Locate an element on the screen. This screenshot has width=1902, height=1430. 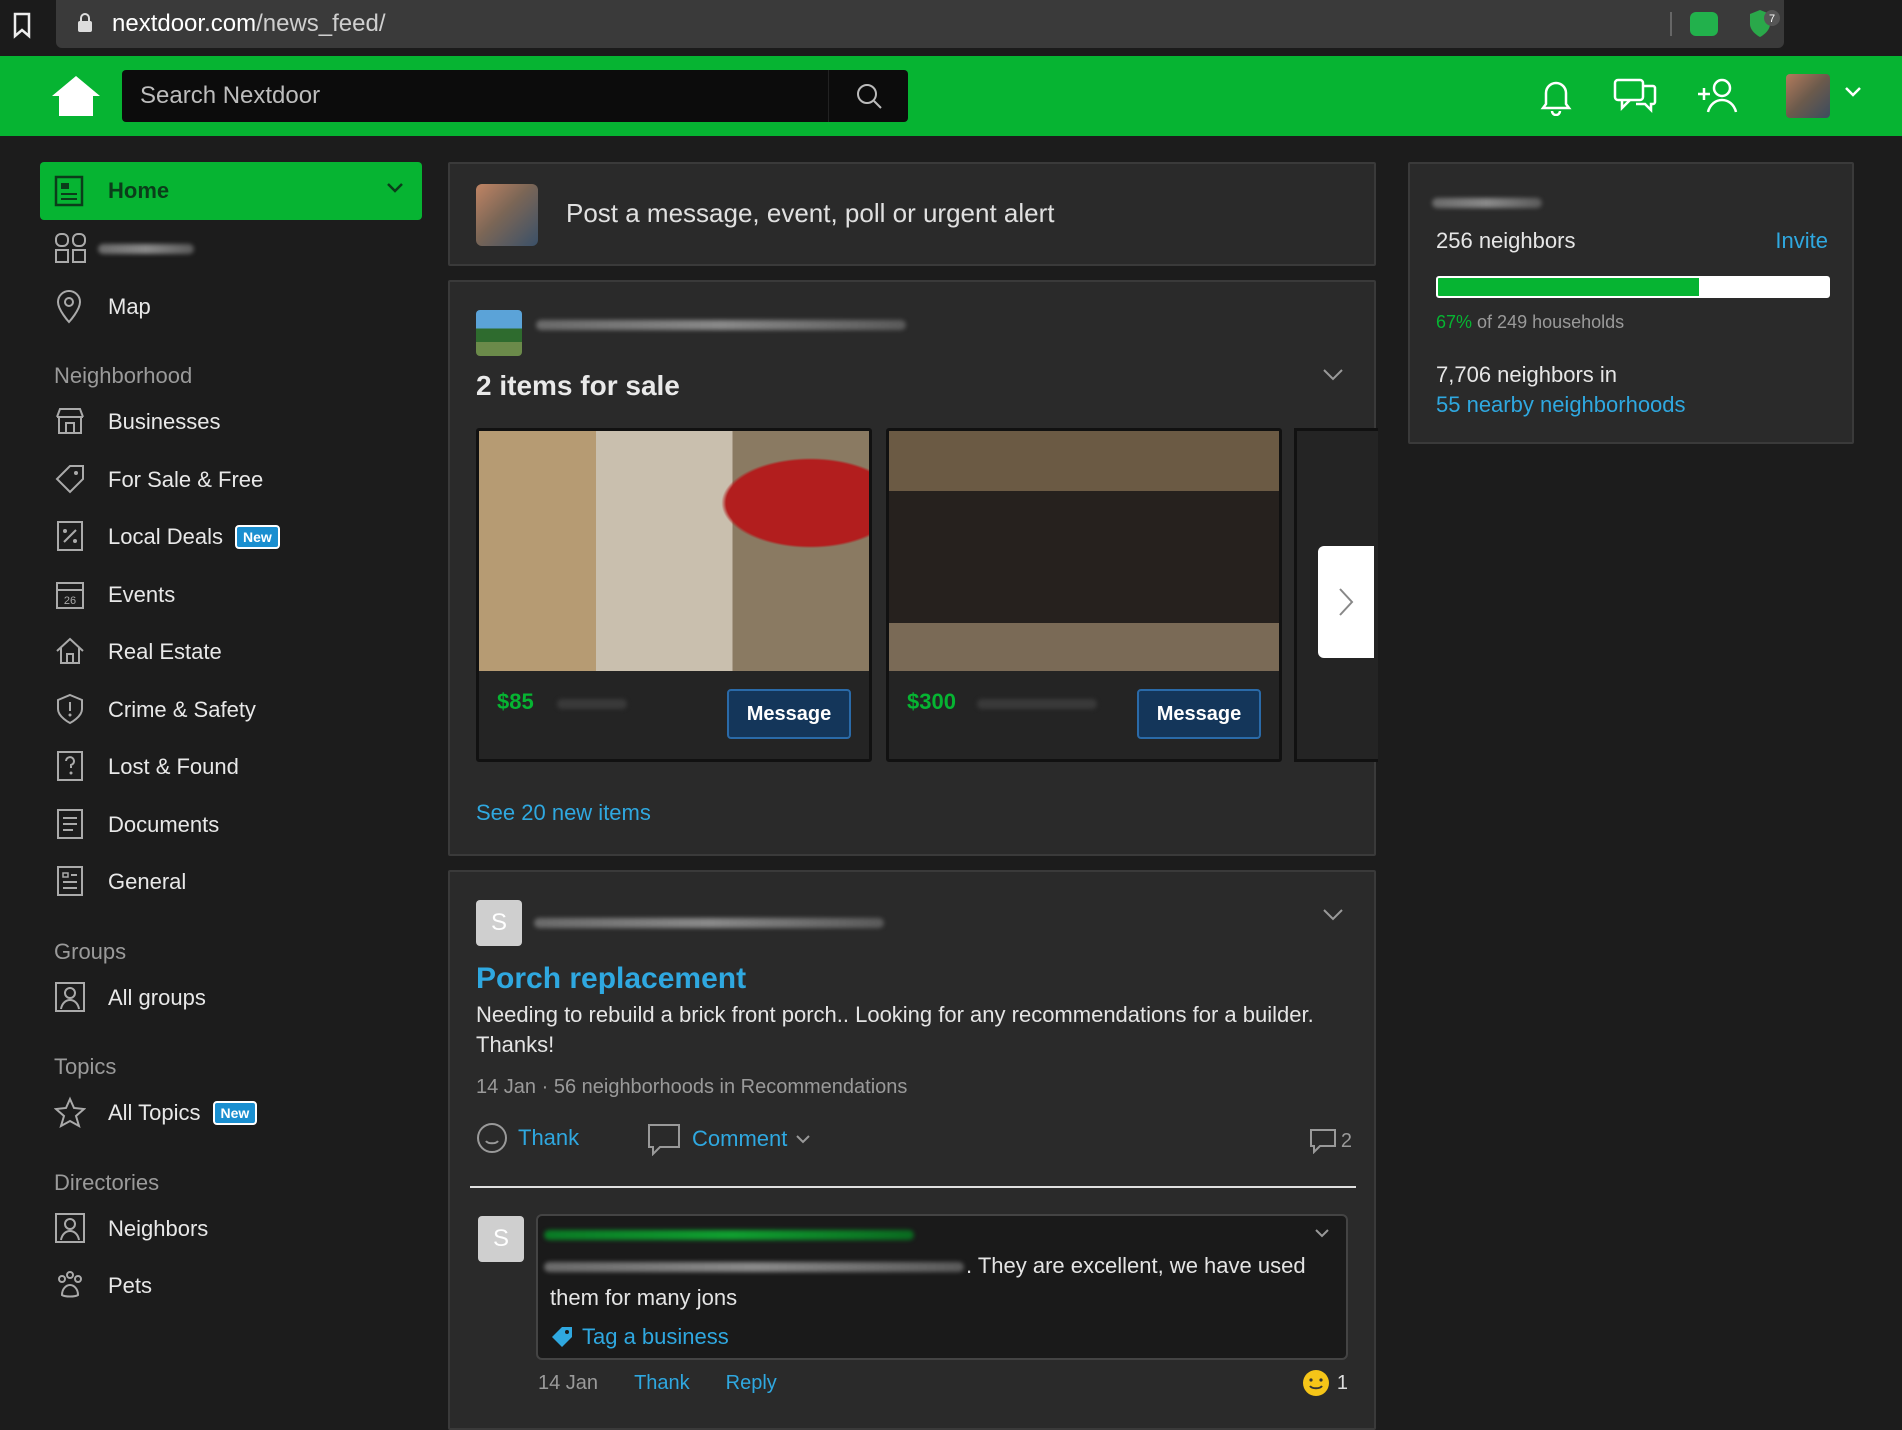
sidebar-item-label: General is located at coordinates (147, 881).